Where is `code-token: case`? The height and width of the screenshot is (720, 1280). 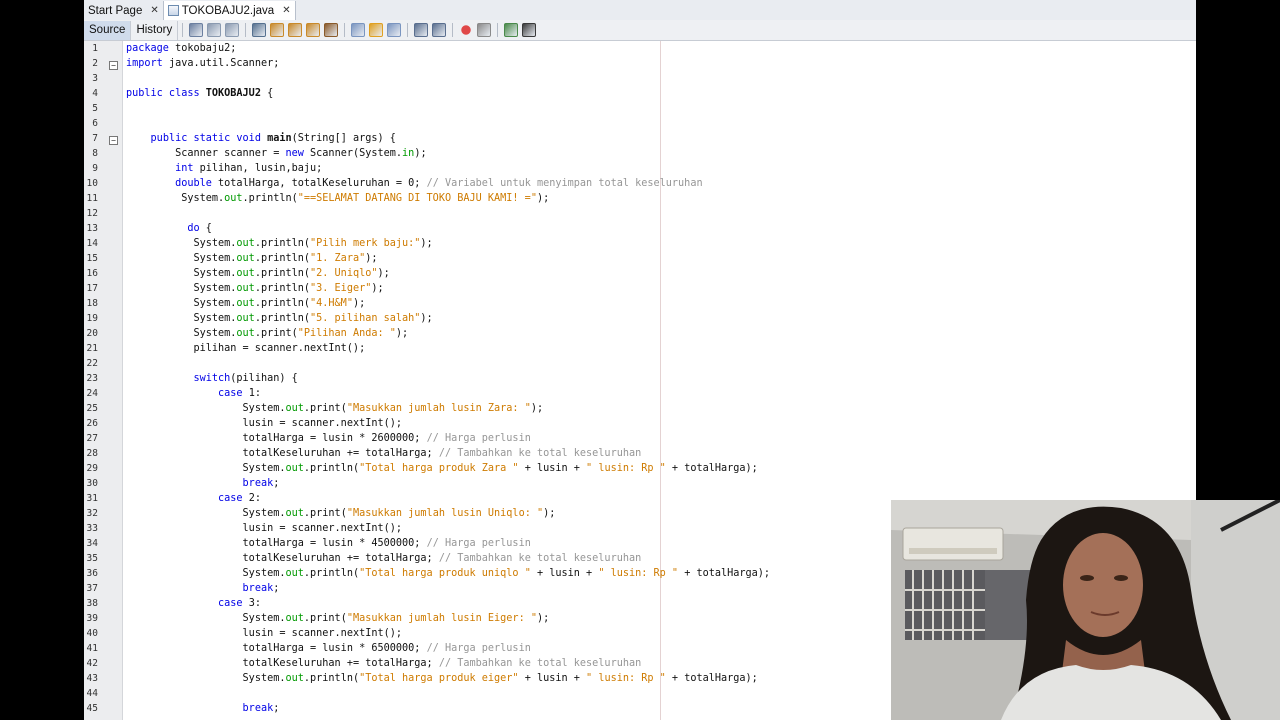 code-token: case is located at coordinates (230, 393).